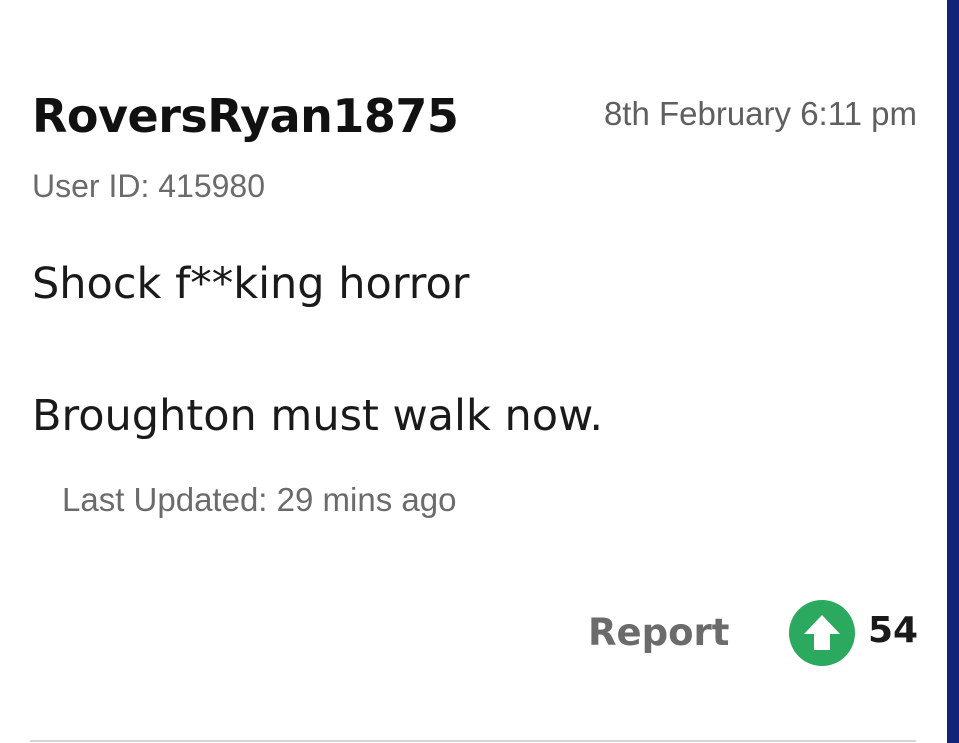 This screenshot has height=743, width=959. What do you see at coordinates (251, 284) in the screenshot?
I see `comment-body-line: Shock f**king horror` at bounding box center [251, 284].